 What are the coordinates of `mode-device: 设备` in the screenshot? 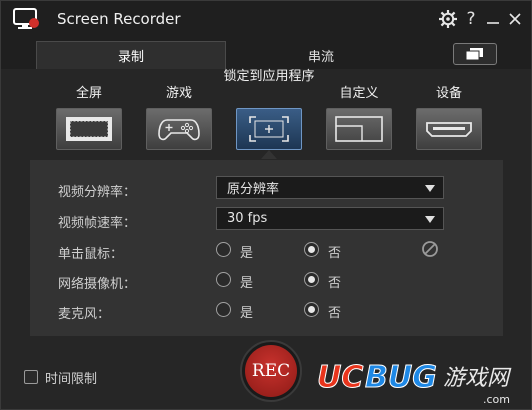 It's located at (449, 117).